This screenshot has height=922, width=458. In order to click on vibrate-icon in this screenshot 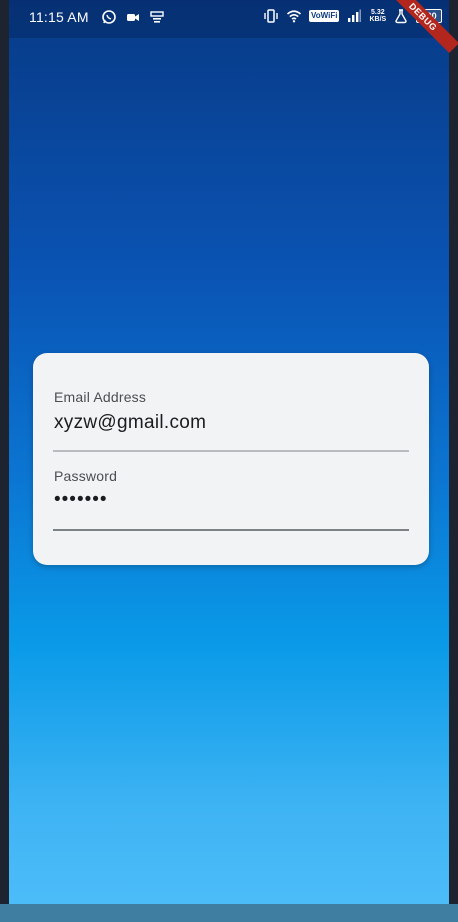, I will do `click(271, 16)`.